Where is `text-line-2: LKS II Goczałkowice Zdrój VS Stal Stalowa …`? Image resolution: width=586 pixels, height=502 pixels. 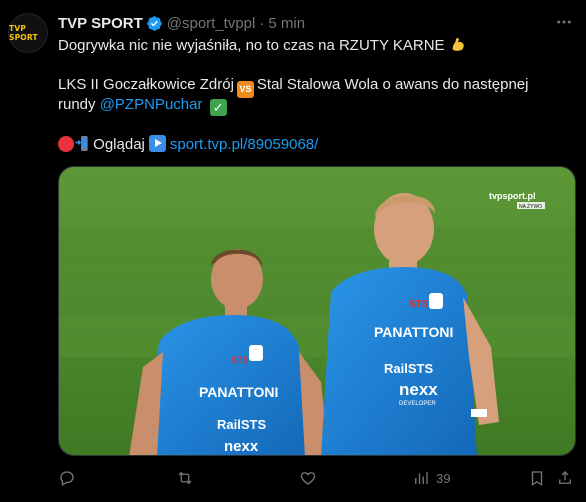 text-line-2: LKS II Goczałkowice Zdrój VS Stal Stalowa … is located at coordinates (313, 86).